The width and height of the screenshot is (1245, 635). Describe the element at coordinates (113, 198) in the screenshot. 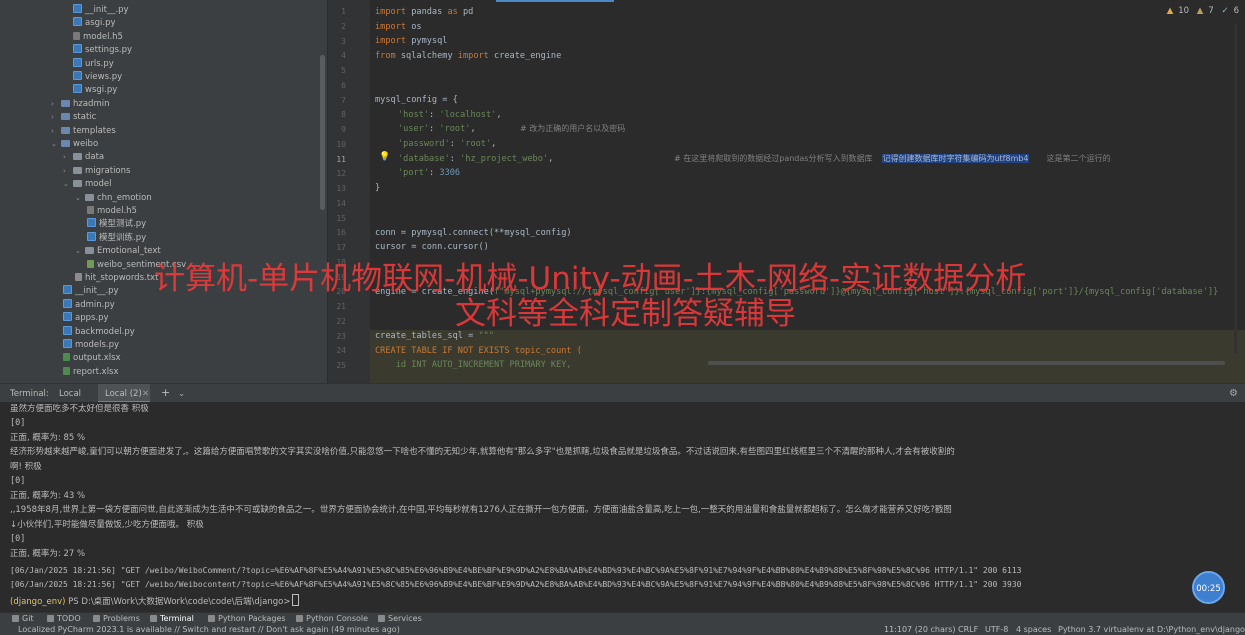

I see `tree-folder: ⌄ chn_emotion` at that location.